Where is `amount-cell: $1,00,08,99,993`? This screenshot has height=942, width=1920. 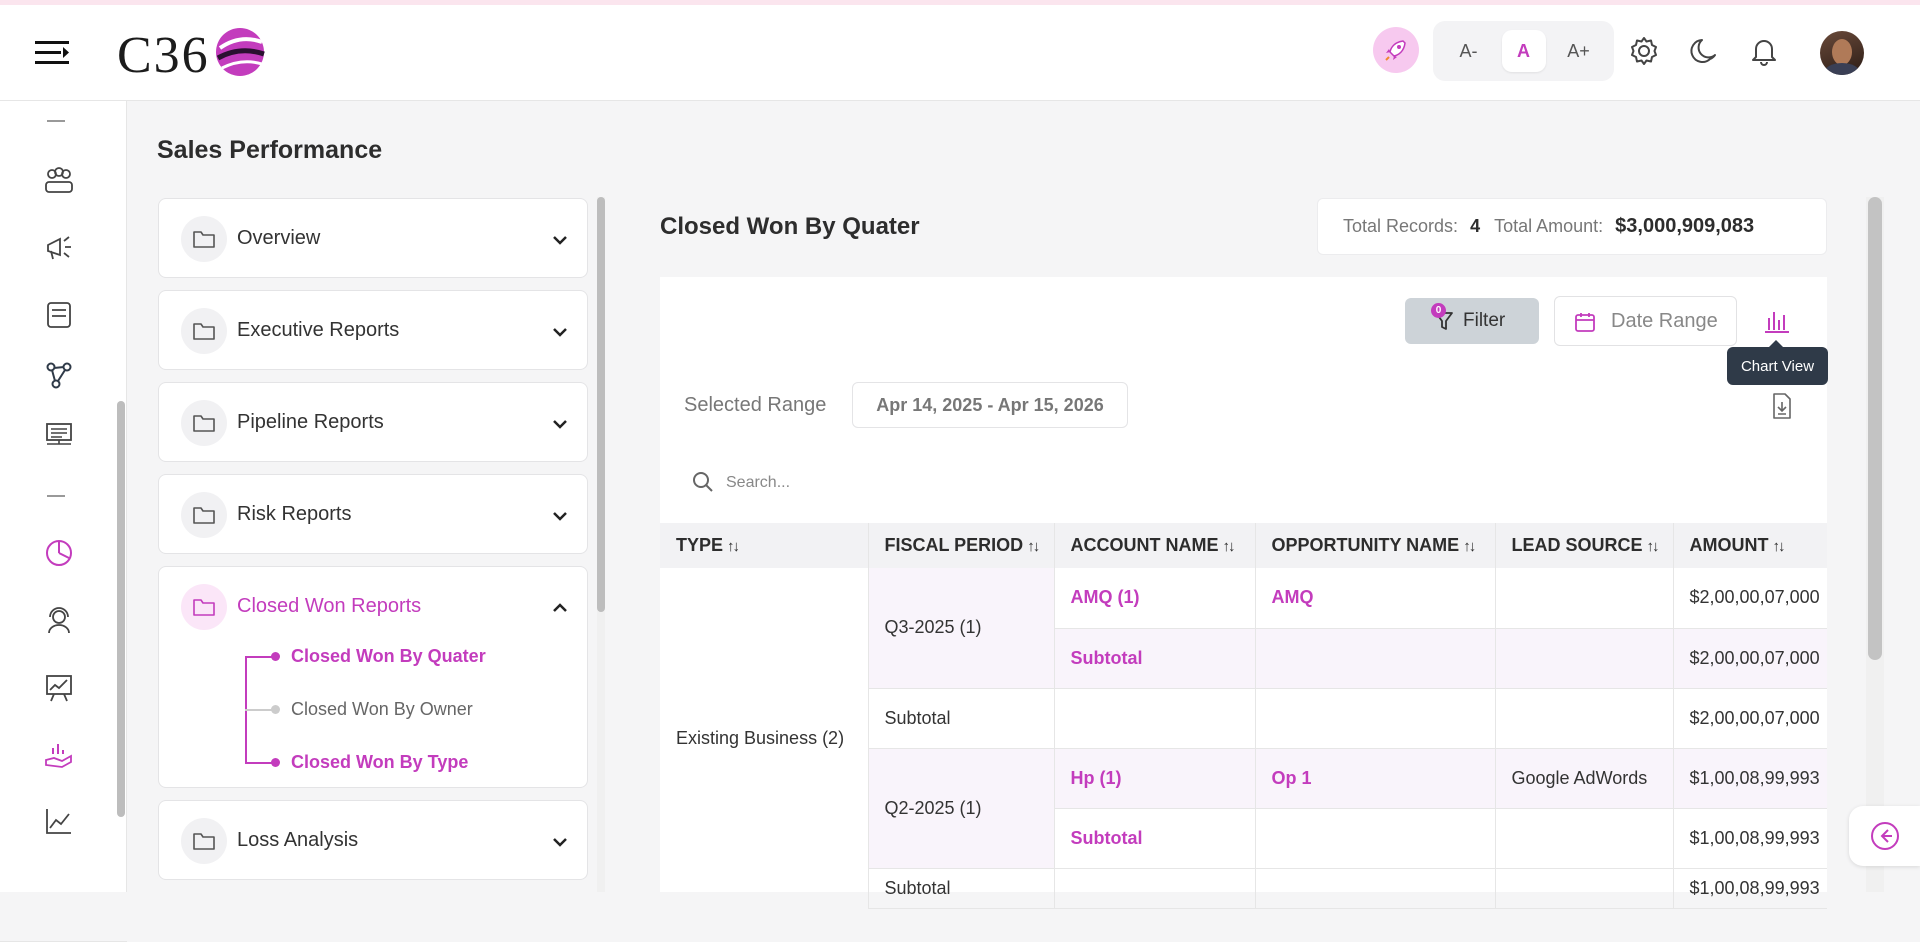 amount-cell: $1,00,08,99,993 is located at coordinates (1750, 778).